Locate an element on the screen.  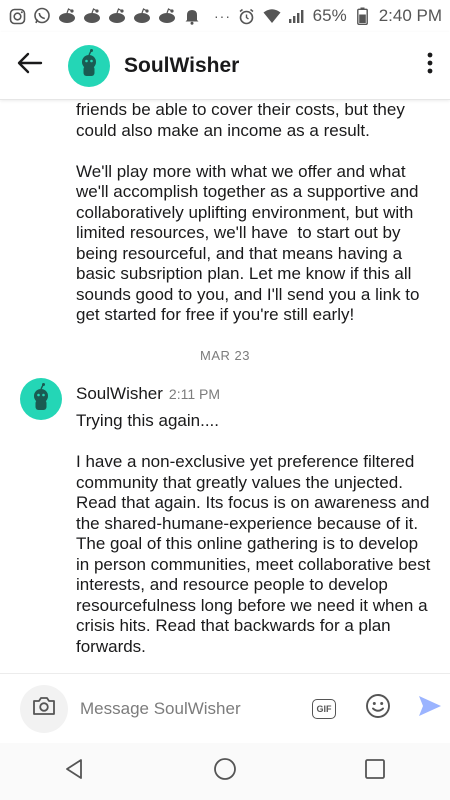
message-meta: SoulWisher 2:11 PM is located at coordinates (256, 394).